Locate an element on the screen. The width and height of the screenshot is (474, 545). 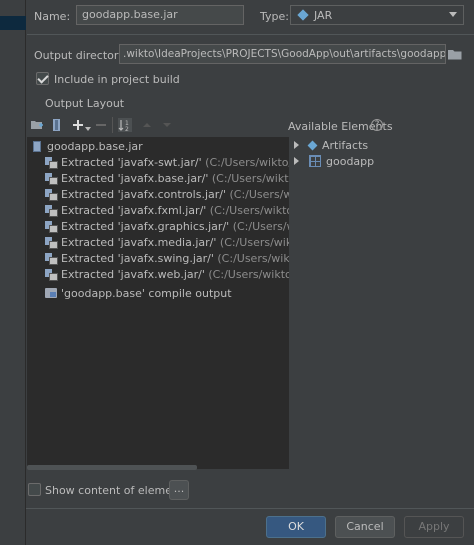
output-layout-title: Output Layout is located at coordinates (85, 103).